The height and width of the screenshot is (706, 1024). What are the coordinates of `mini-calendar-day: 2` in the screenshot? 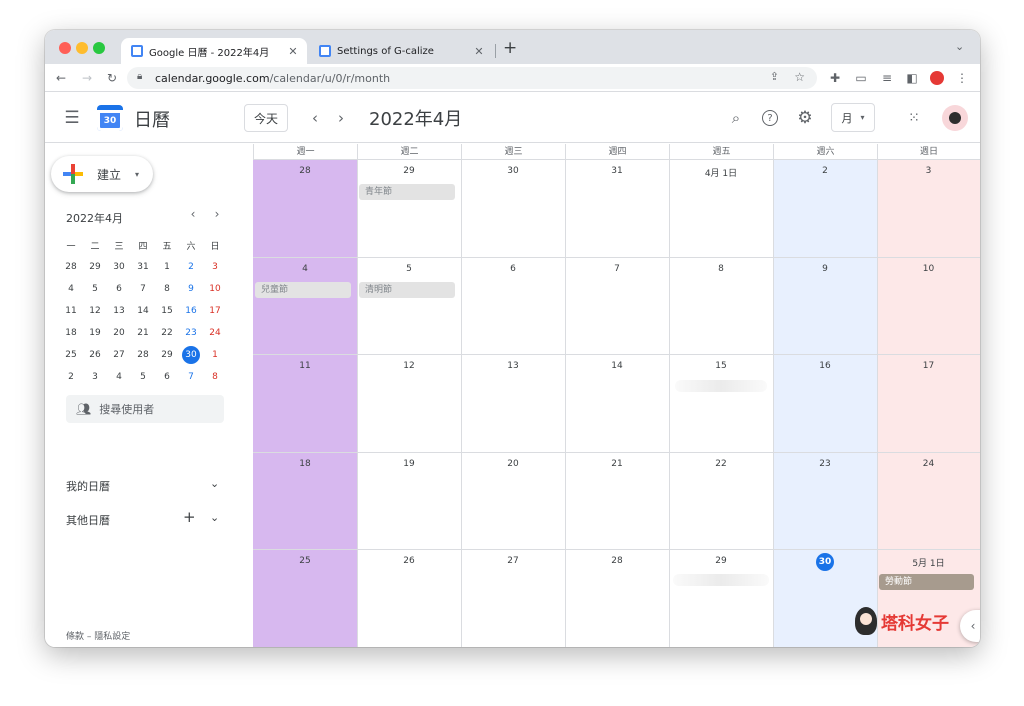 It's located at (71, 377).